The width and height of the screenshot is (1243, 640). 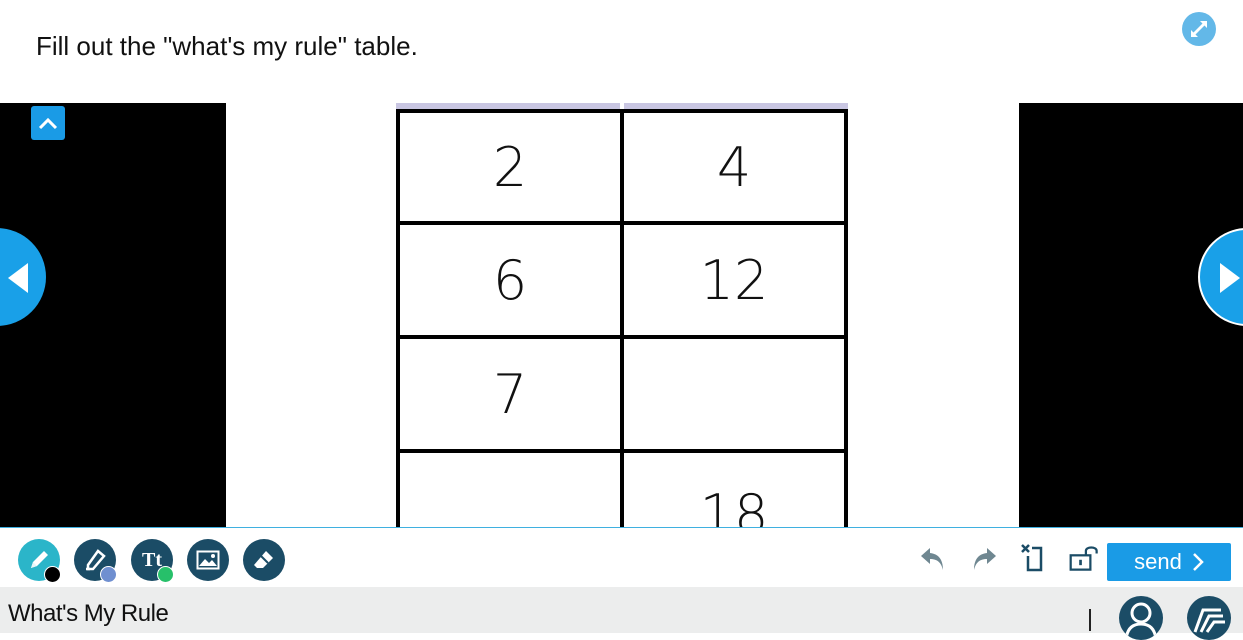 I want to click on undo-button, so click(x=933, y=558).